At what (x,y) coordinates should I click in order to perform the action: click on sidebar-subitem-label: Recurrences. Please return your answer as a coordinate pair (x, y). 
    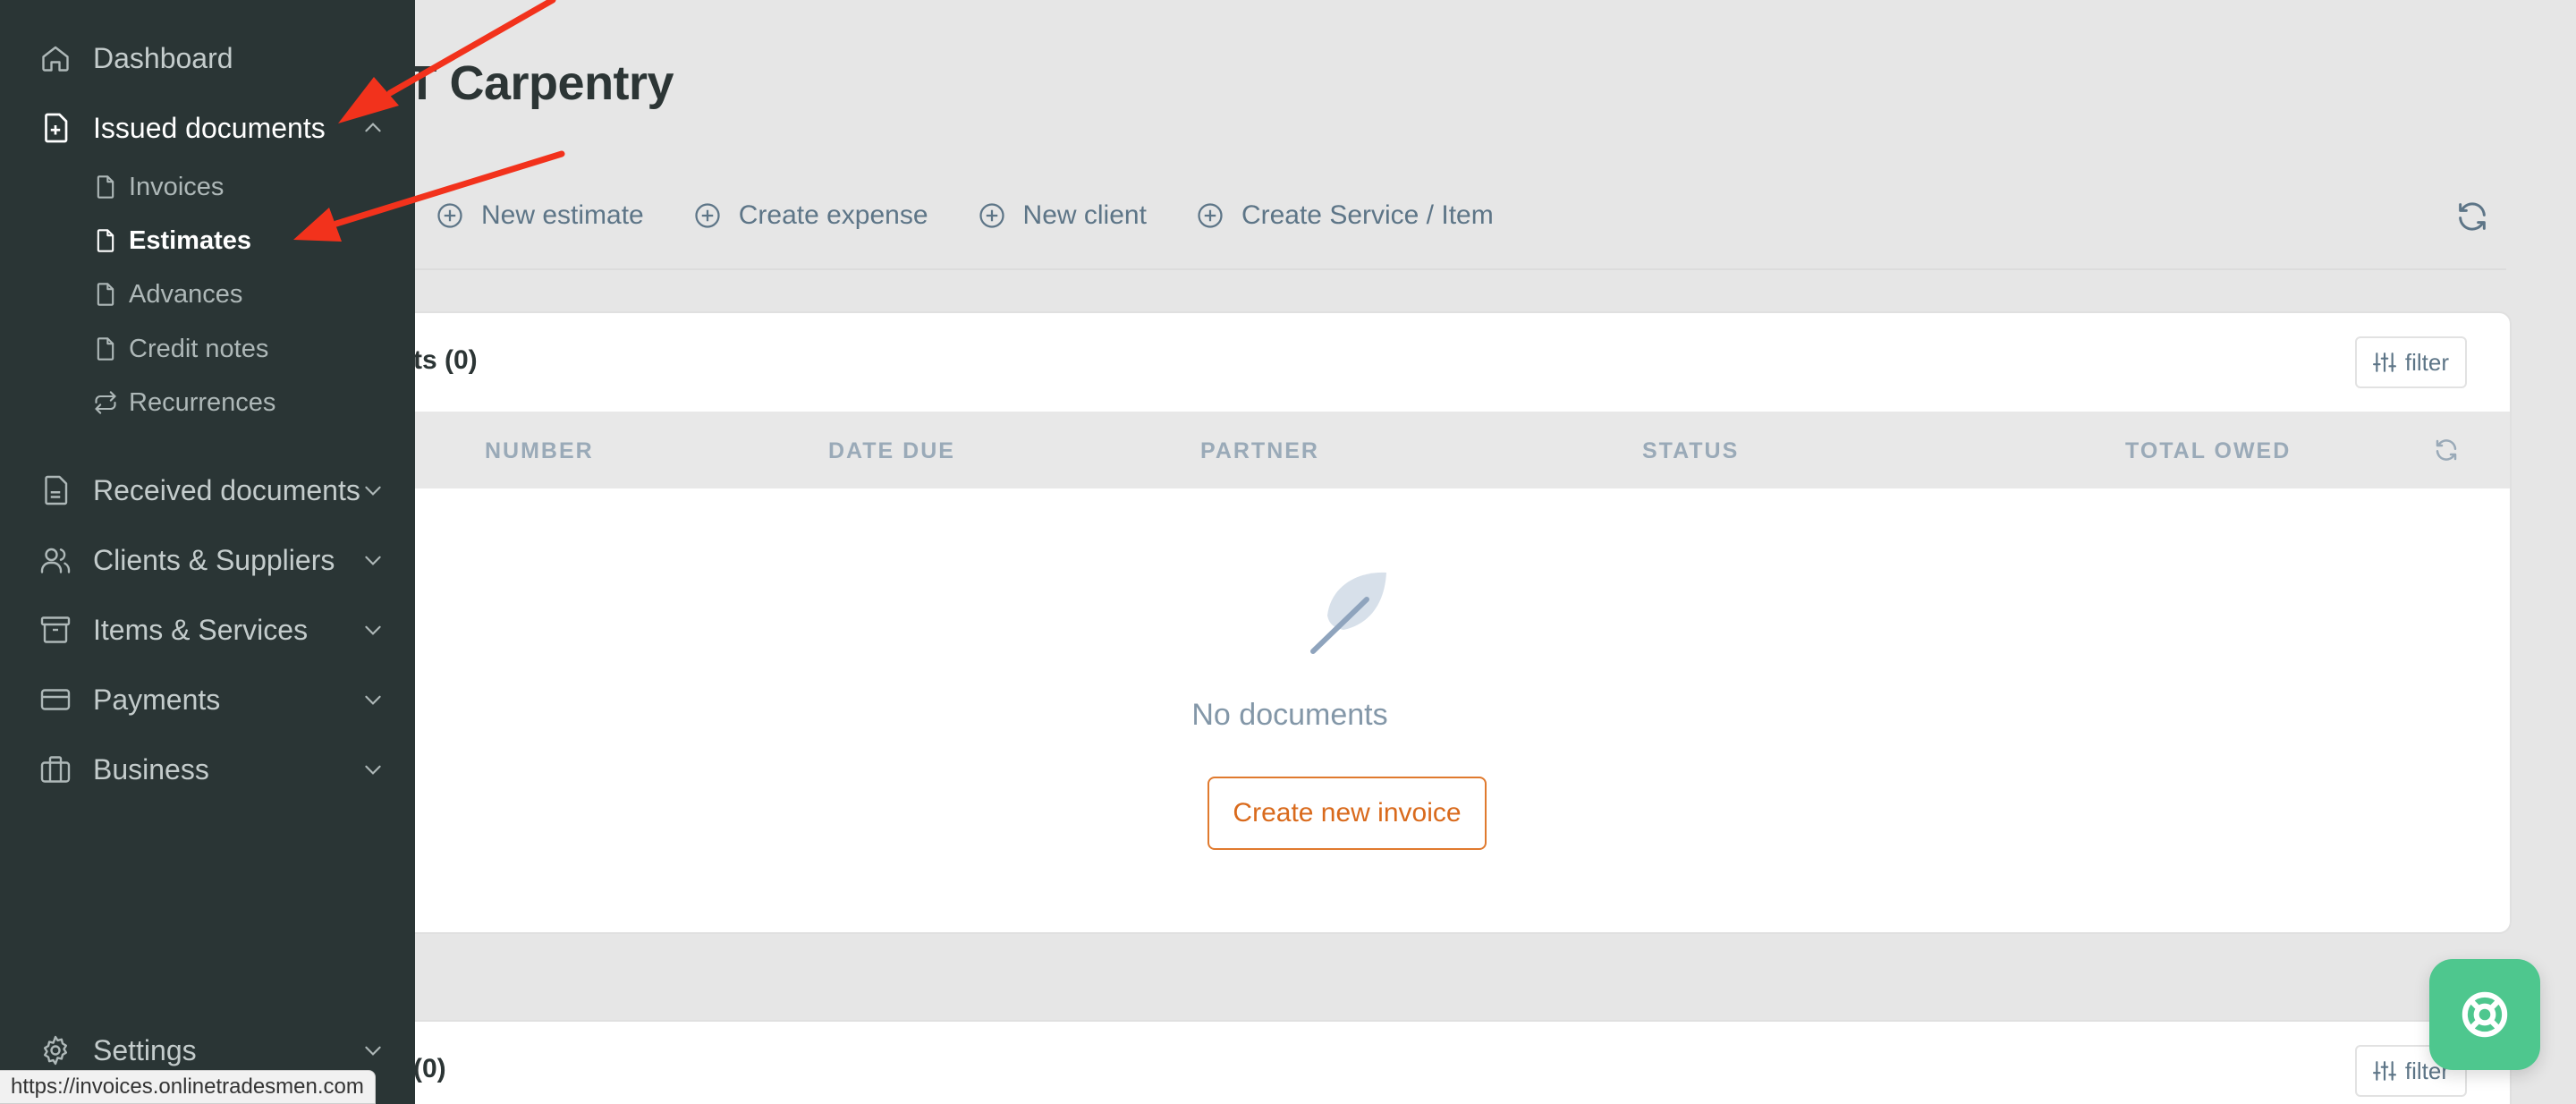
    Looking at the image, I should click on (202, 402).